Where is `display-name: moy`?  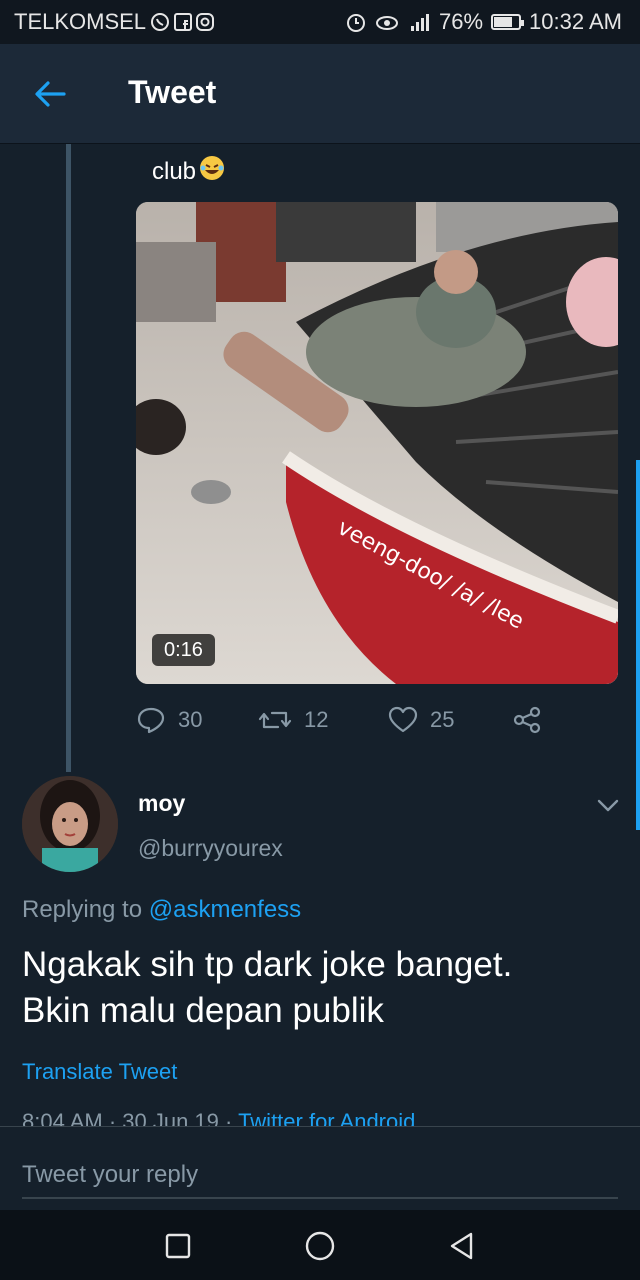 display-name: moy is located at coordinates (161, 803).